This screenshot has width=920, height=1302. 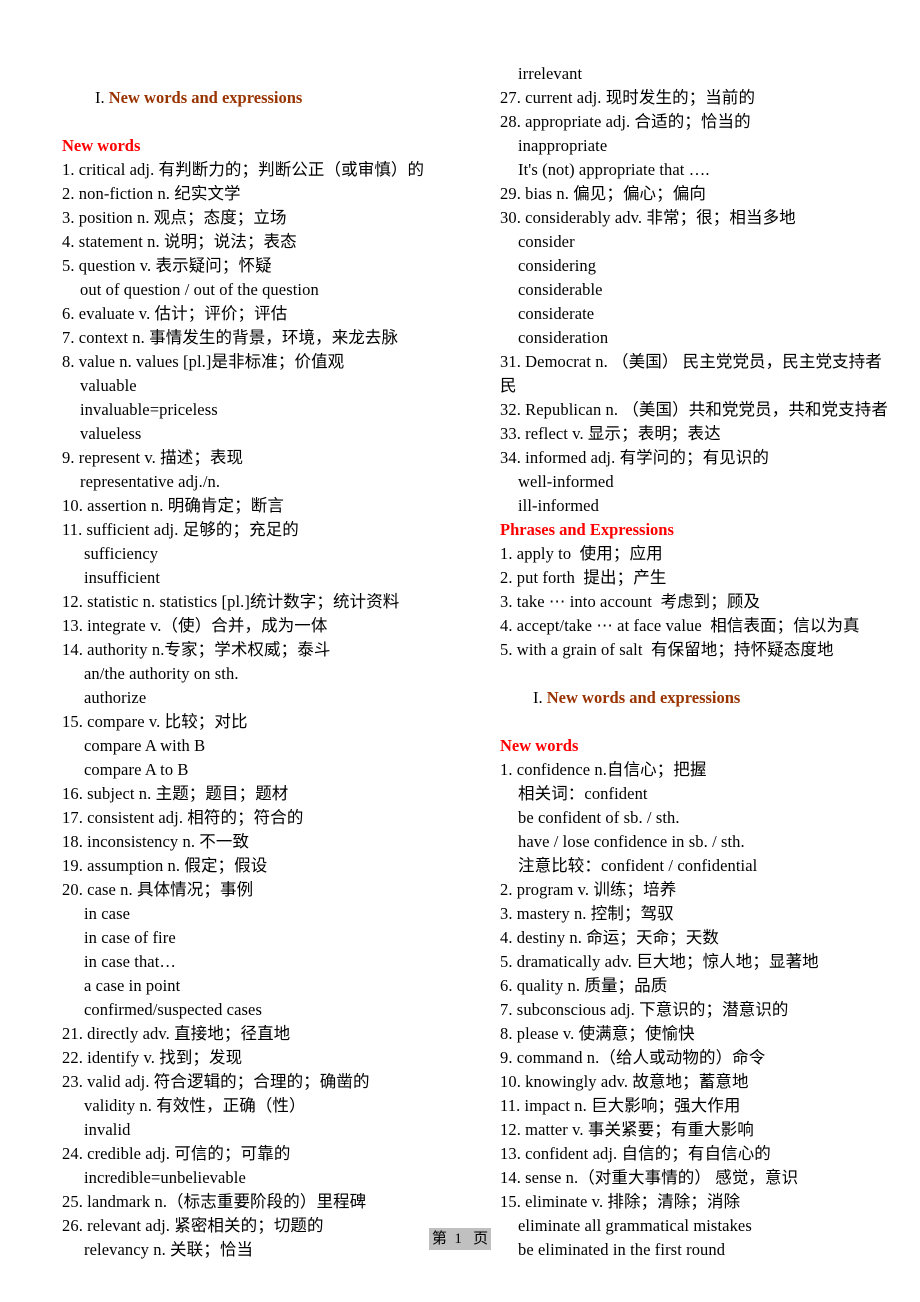 I want to click on vocabulary-entry: considerate, so click(x=556, y=313).